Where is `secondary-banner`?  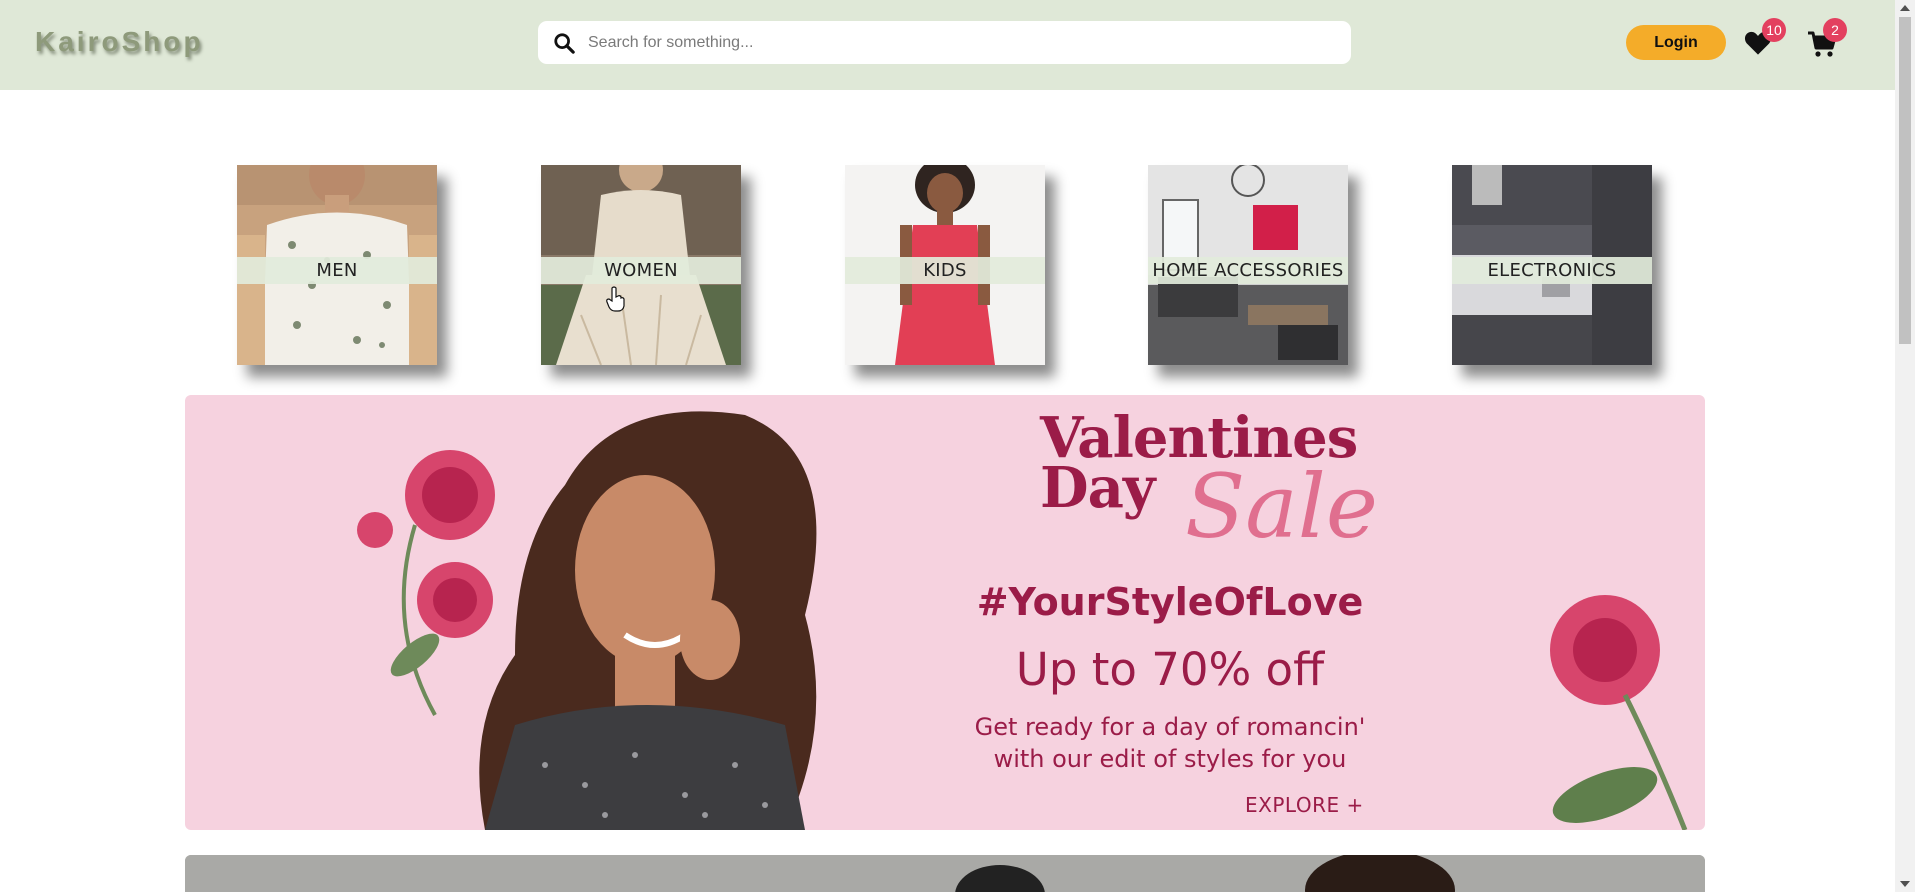
secondary-banner is located at coordinates (945, 873).